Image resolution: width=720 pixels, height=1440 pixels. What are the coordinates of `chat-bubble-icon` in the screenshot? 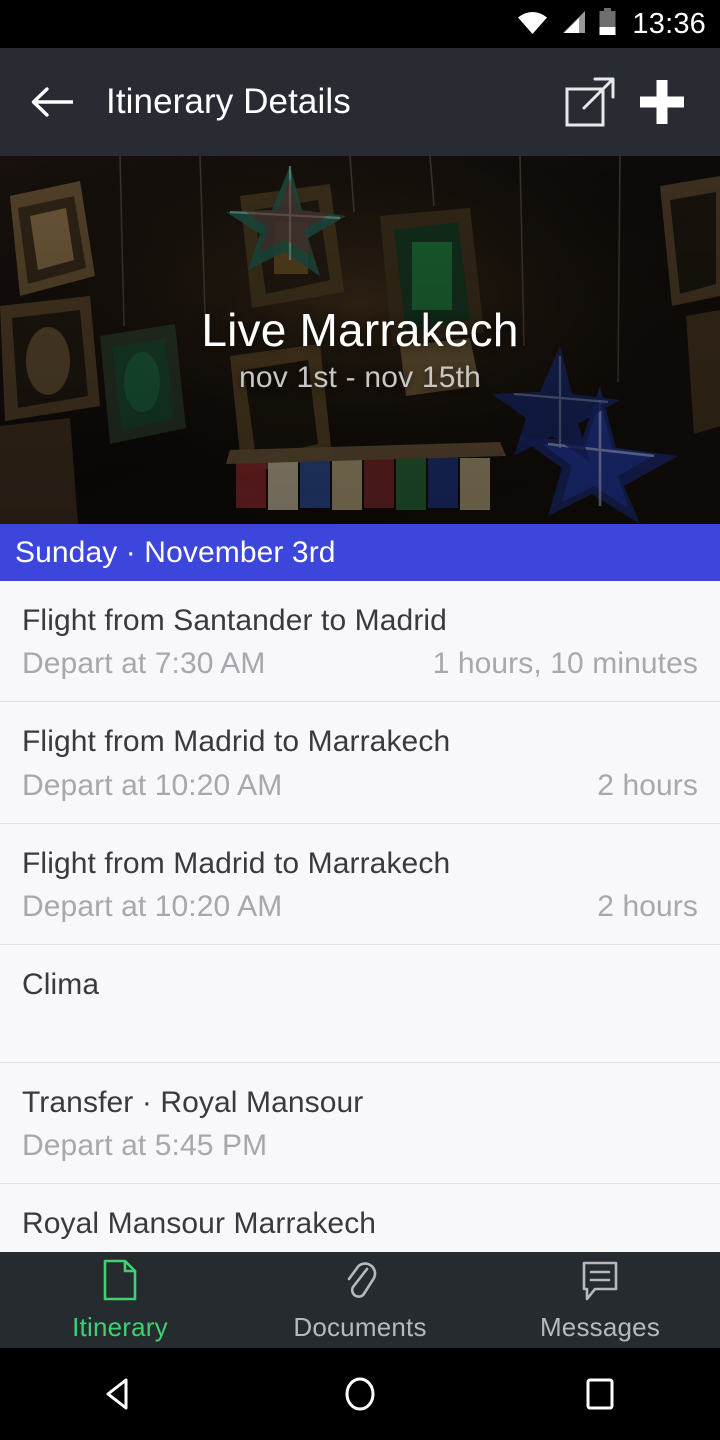 It's located at (600, 1282).